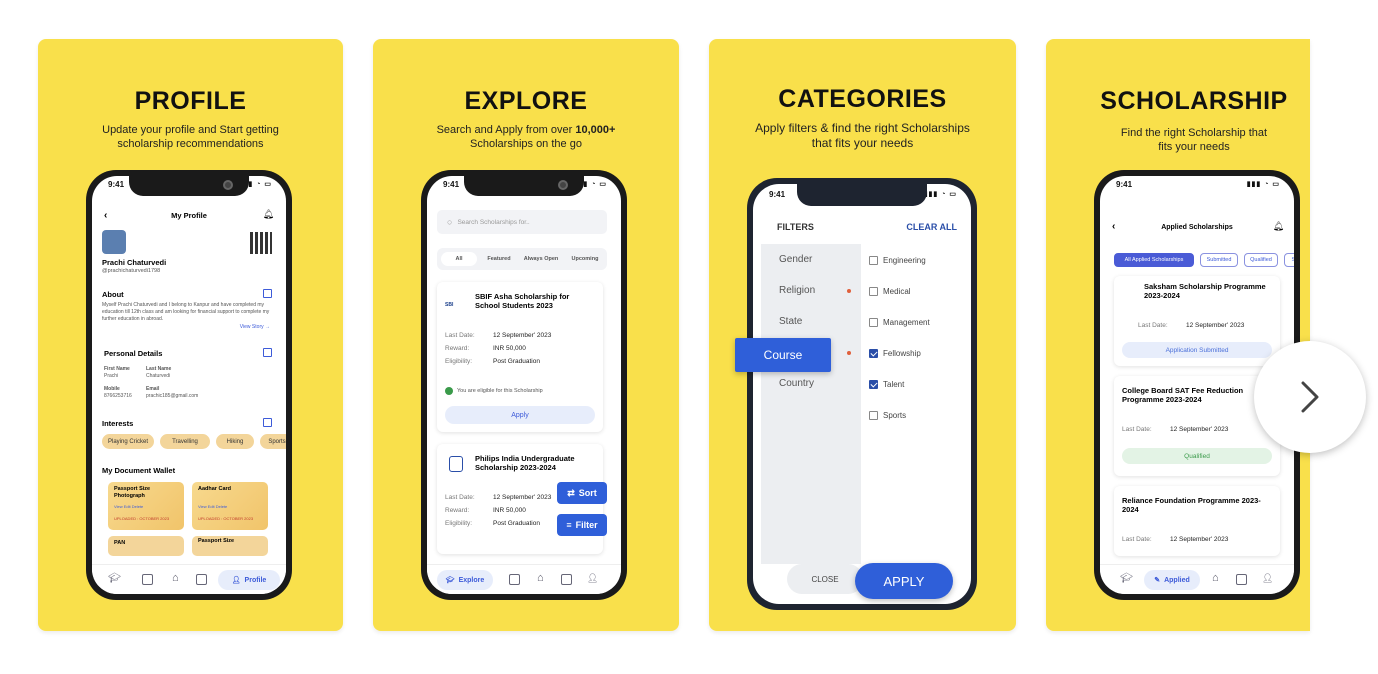 Image resolution: width=1378 pixels, height=674 pixels. Describe the element at coordinates (873, 415) in the screenshot. I see `checkbox-sports` at that location.